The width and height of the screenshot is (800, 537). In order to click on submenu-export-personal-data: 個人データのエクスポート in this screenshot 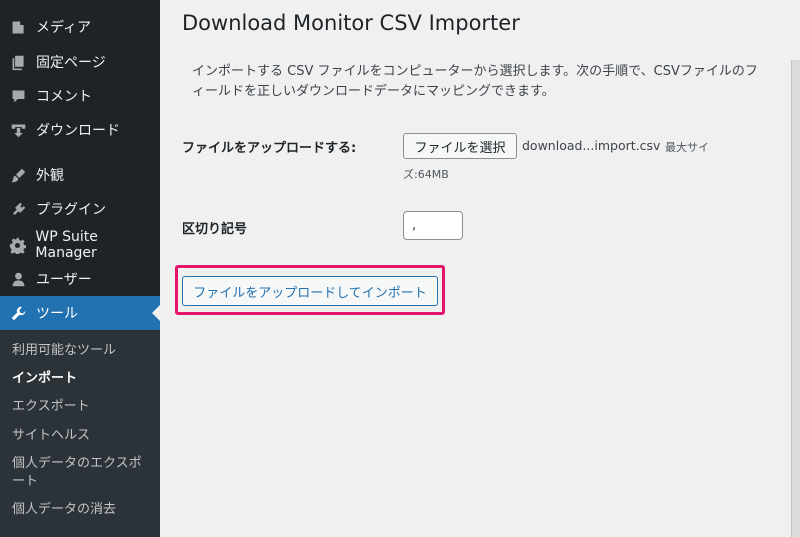, I will do `click(82, 473)`.